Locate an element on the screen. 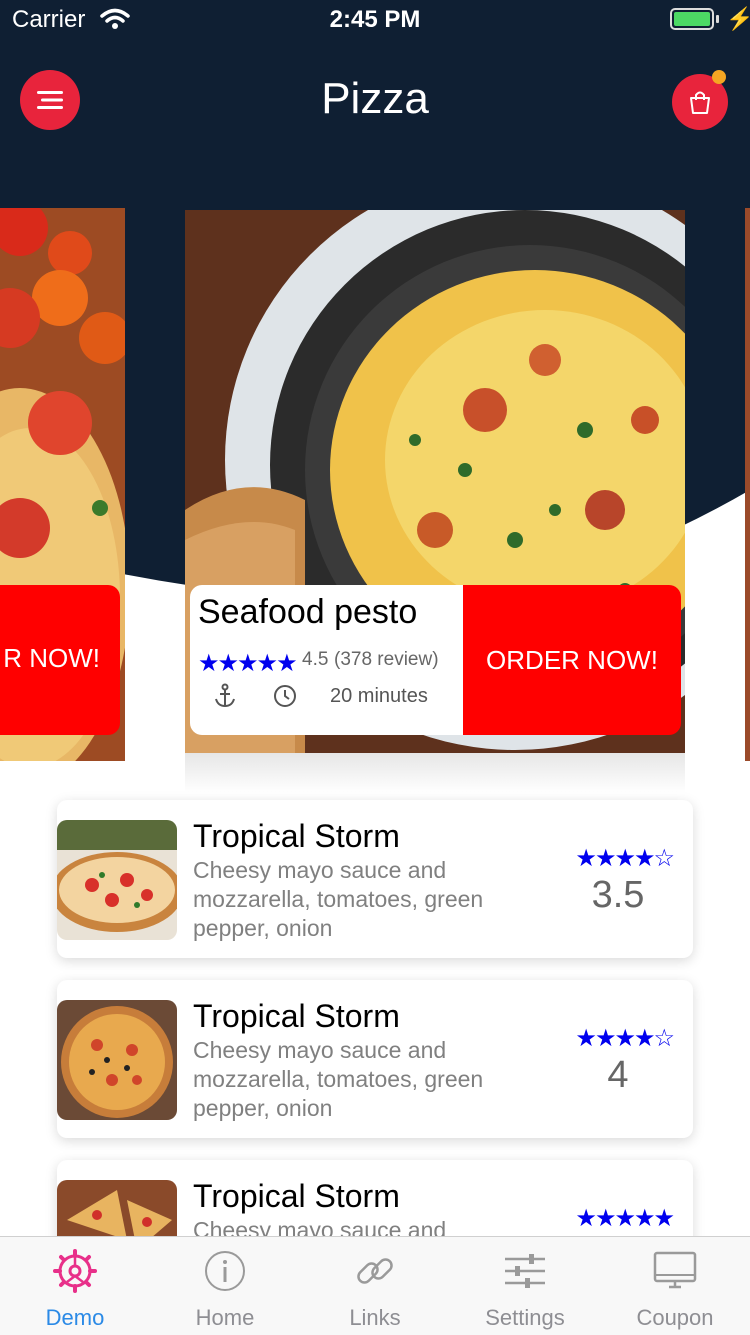  info-icon is located at coordinates (225, 1271).